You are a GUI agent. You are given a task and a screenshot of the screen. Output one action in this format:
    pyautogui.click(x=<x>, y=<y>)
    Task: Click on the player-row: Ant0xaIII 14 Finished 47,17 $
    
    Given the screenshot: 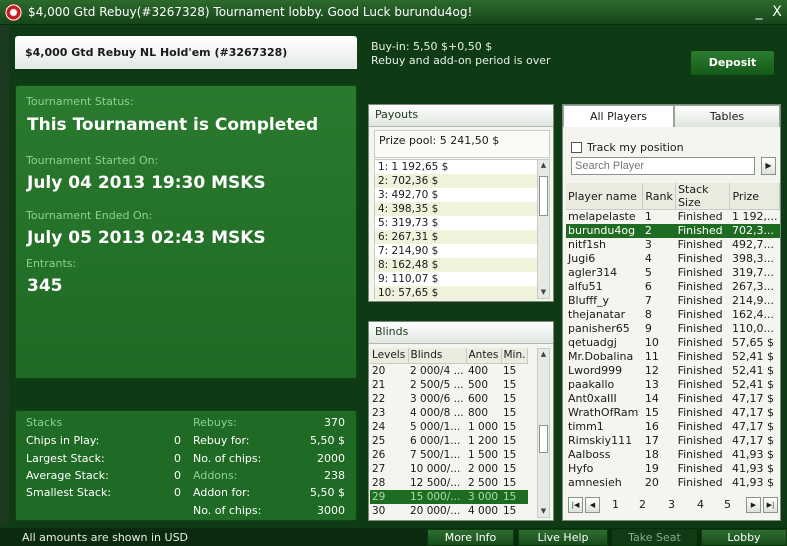 What is the action you would take?
    pyautogui.click(x=673, y=399)
    